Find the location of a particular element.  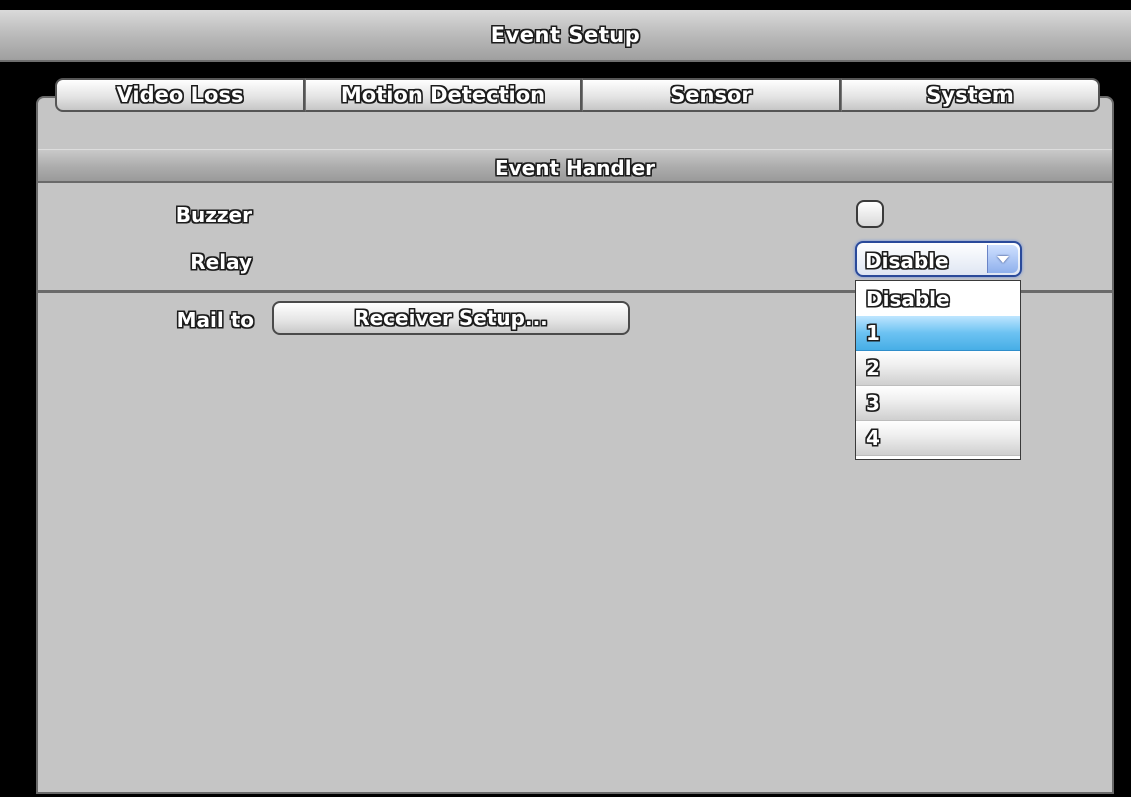

relay-option-2: 2 is located at coordinates (938, 368).